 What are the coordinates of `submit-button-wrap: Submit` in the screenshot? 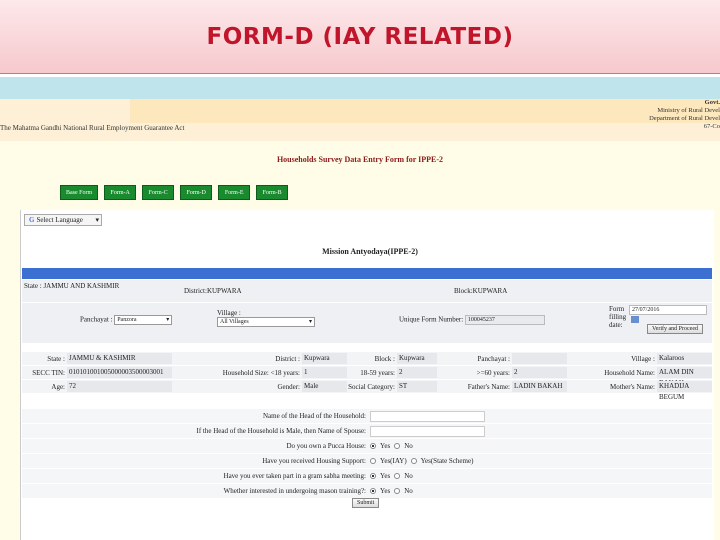 It's located at (366, 503).